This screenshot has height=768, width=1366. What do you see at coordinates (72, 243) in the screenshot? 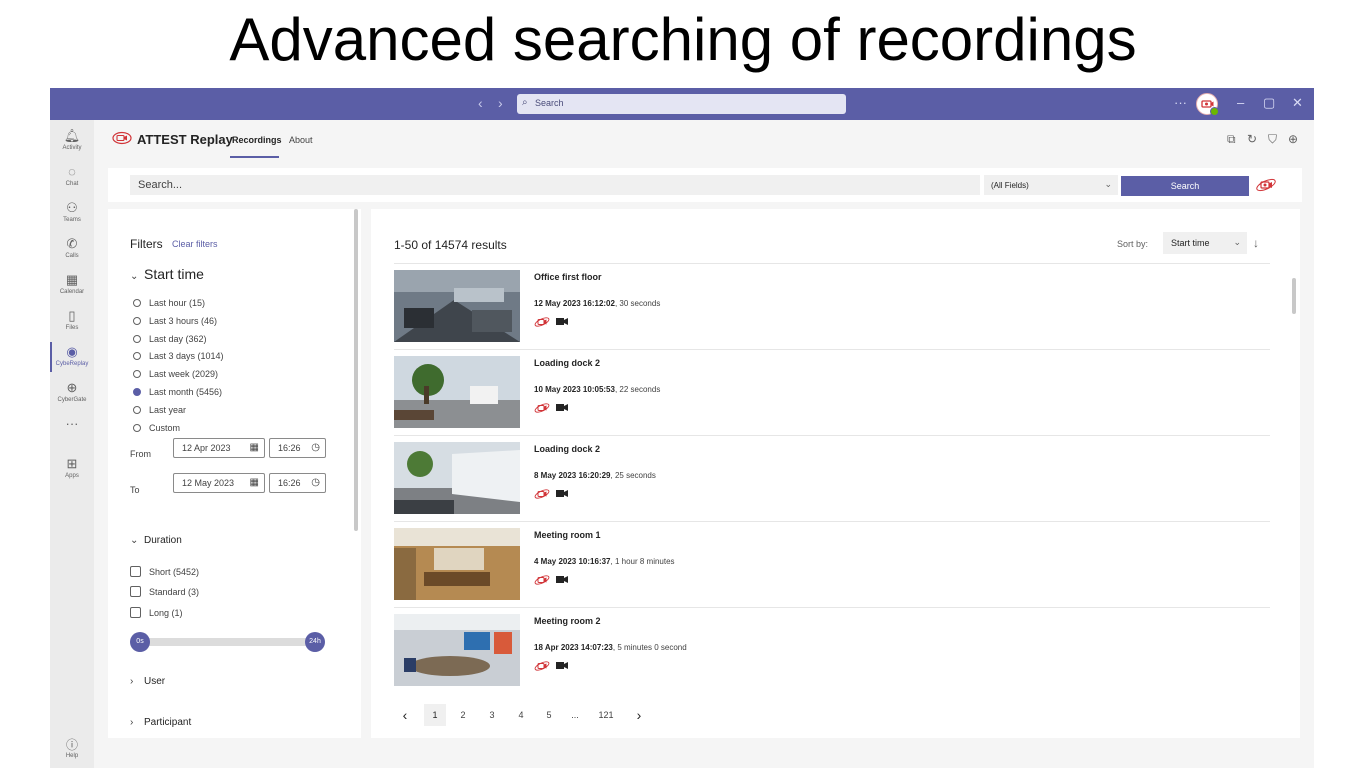
I see `phone-icon: ✆` at bounding box center [72, 243].